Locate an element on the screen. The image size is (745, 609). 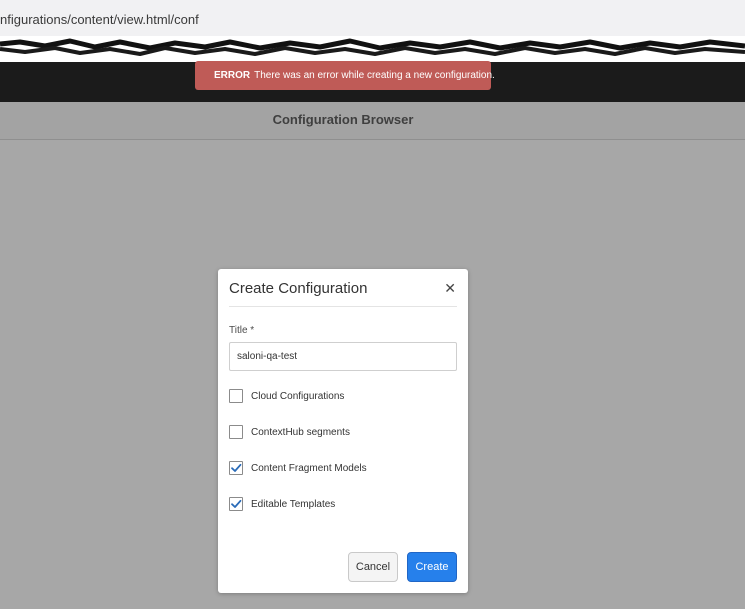
option-contexthub-segments: ContextHub segments is located at coordinates (289, 432).